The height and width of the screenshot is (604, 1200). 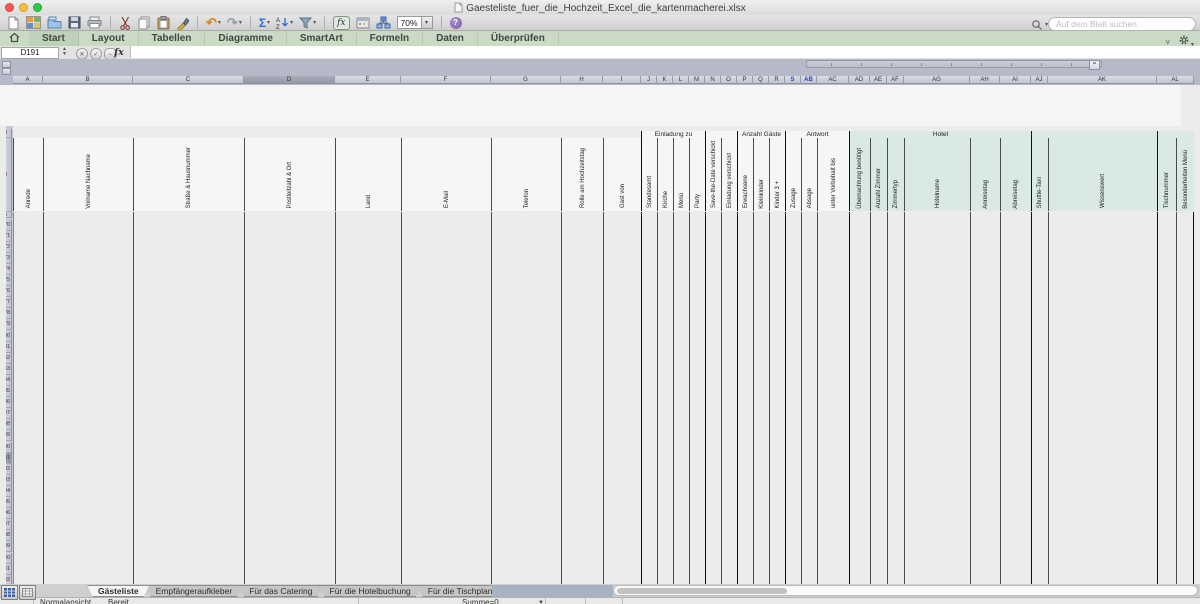 What do you see at coordinates (446, 174) in the screenshot?
I see `column-title-e-mail: E-Mail` at bounding box center [446, 174].